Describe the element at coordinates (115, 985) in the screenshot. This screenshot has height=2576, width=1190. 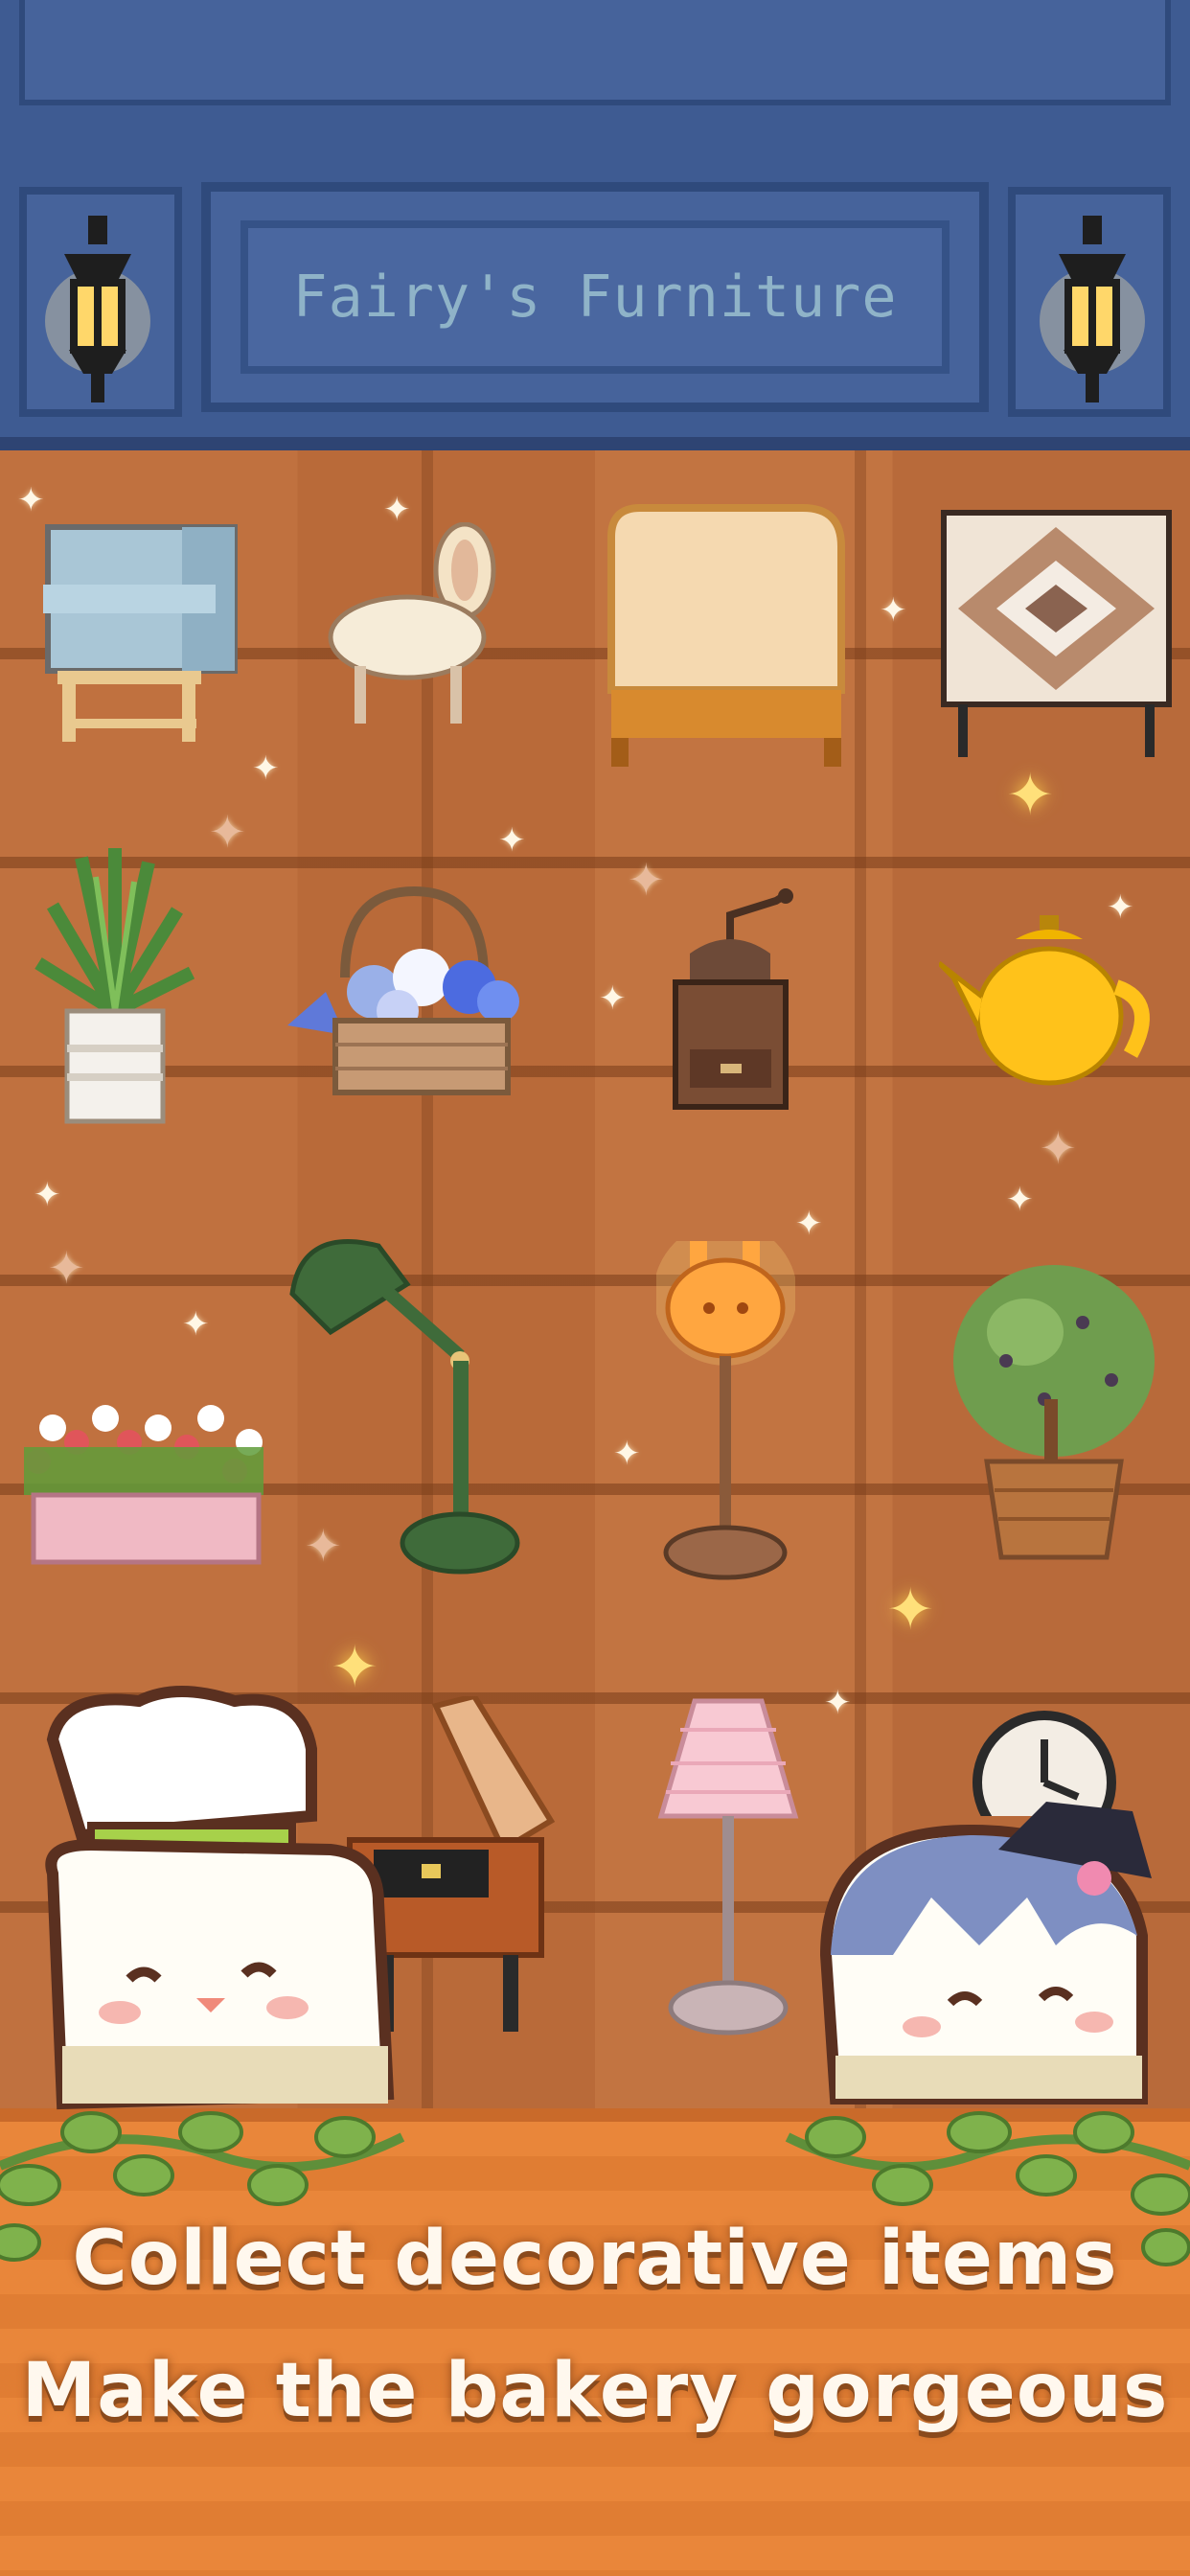
I see `plant-icon` at that location.